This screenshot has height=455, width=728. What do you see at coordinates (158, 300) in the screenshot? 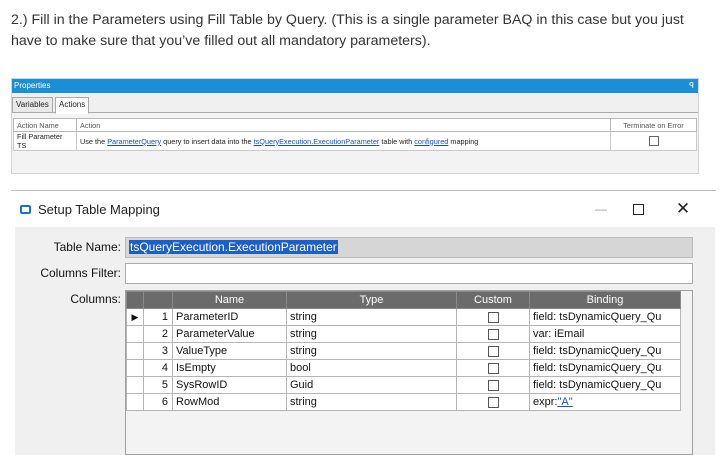
I see `row-number-header` at bounding box center [158, 300].